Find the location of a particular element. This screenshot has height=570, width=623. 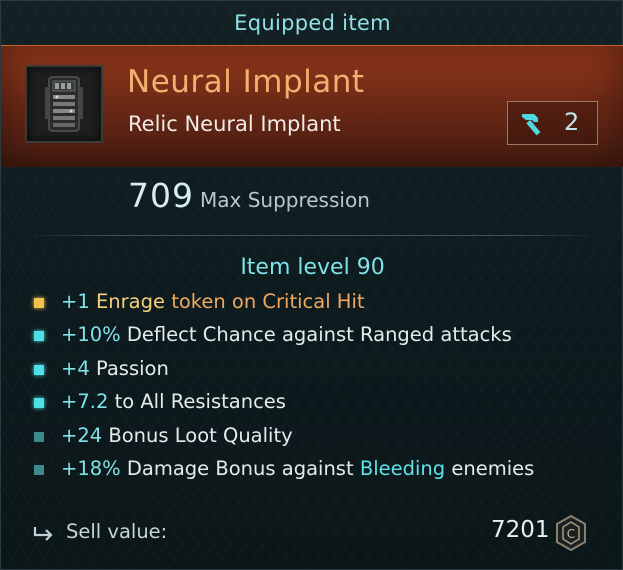

affix-part: +18% is located at coordinates (94, 468).